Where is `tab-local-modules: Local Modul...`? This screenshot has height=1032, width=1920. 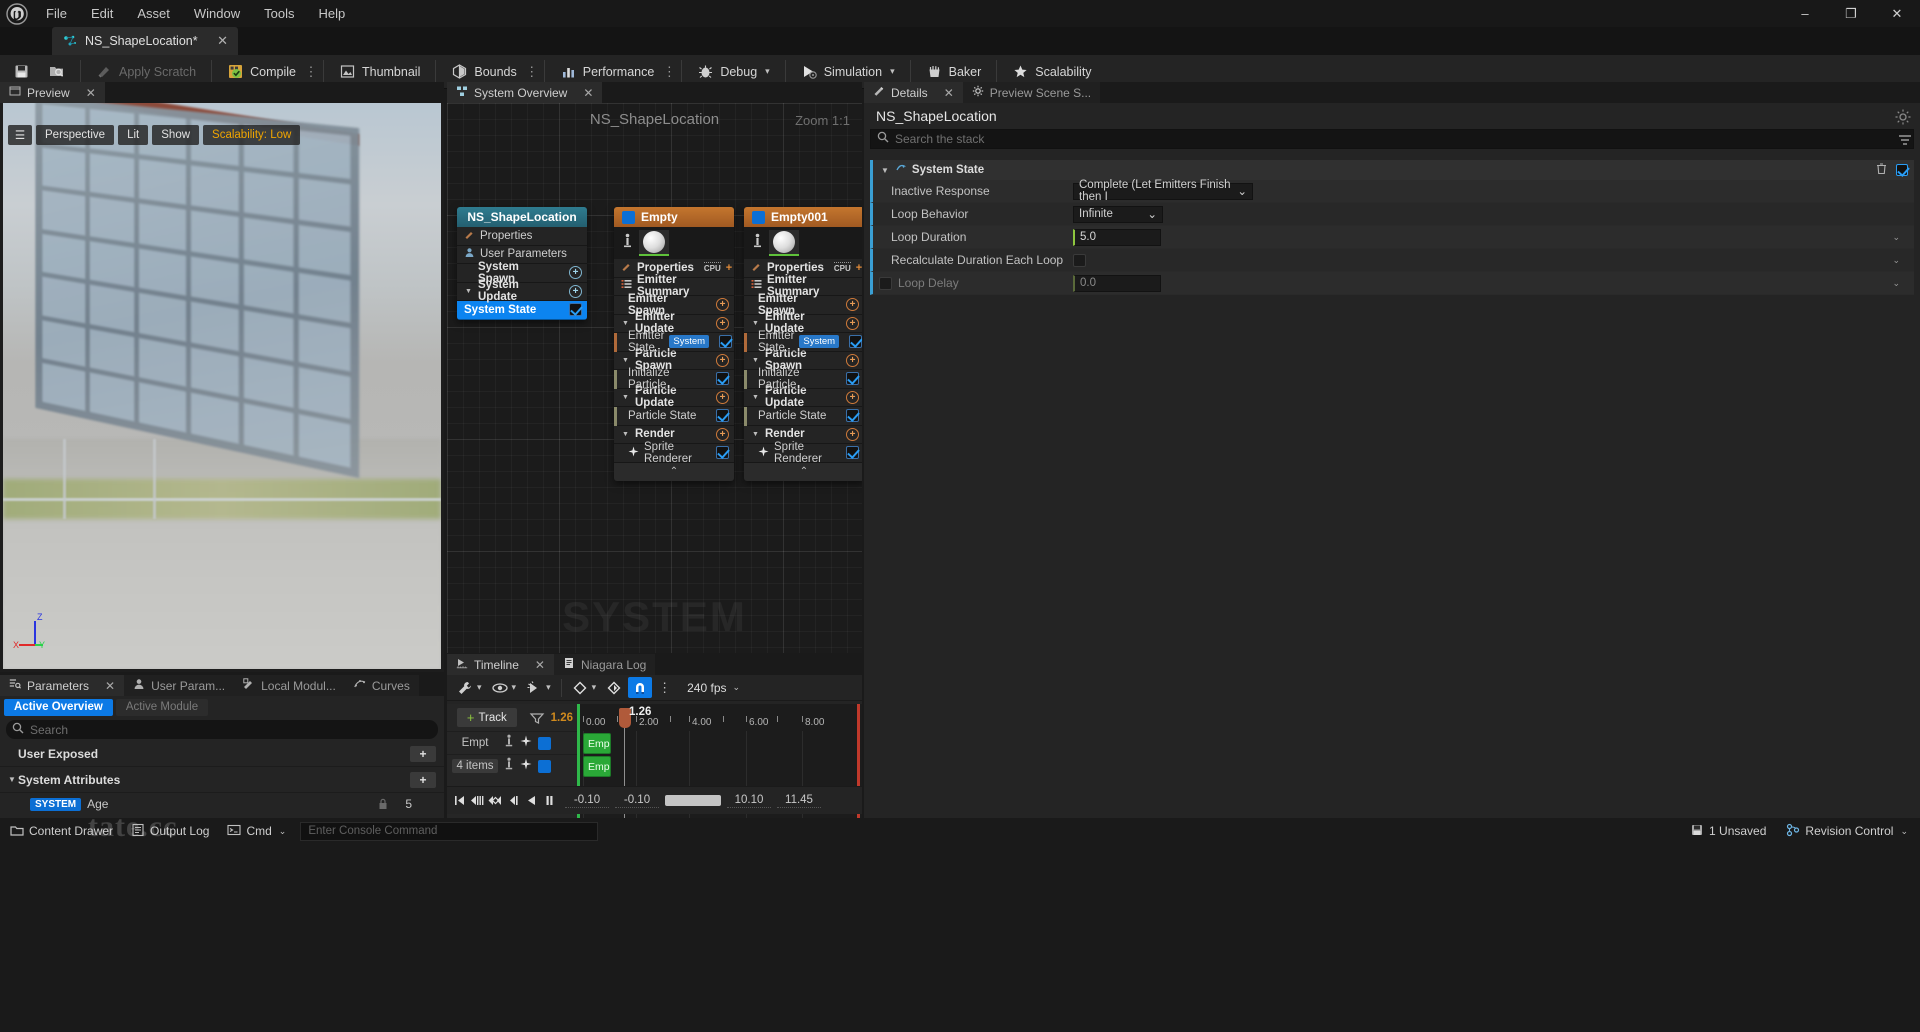 tab-local-modules: Local Modul... is located at coordinates (289, 685).